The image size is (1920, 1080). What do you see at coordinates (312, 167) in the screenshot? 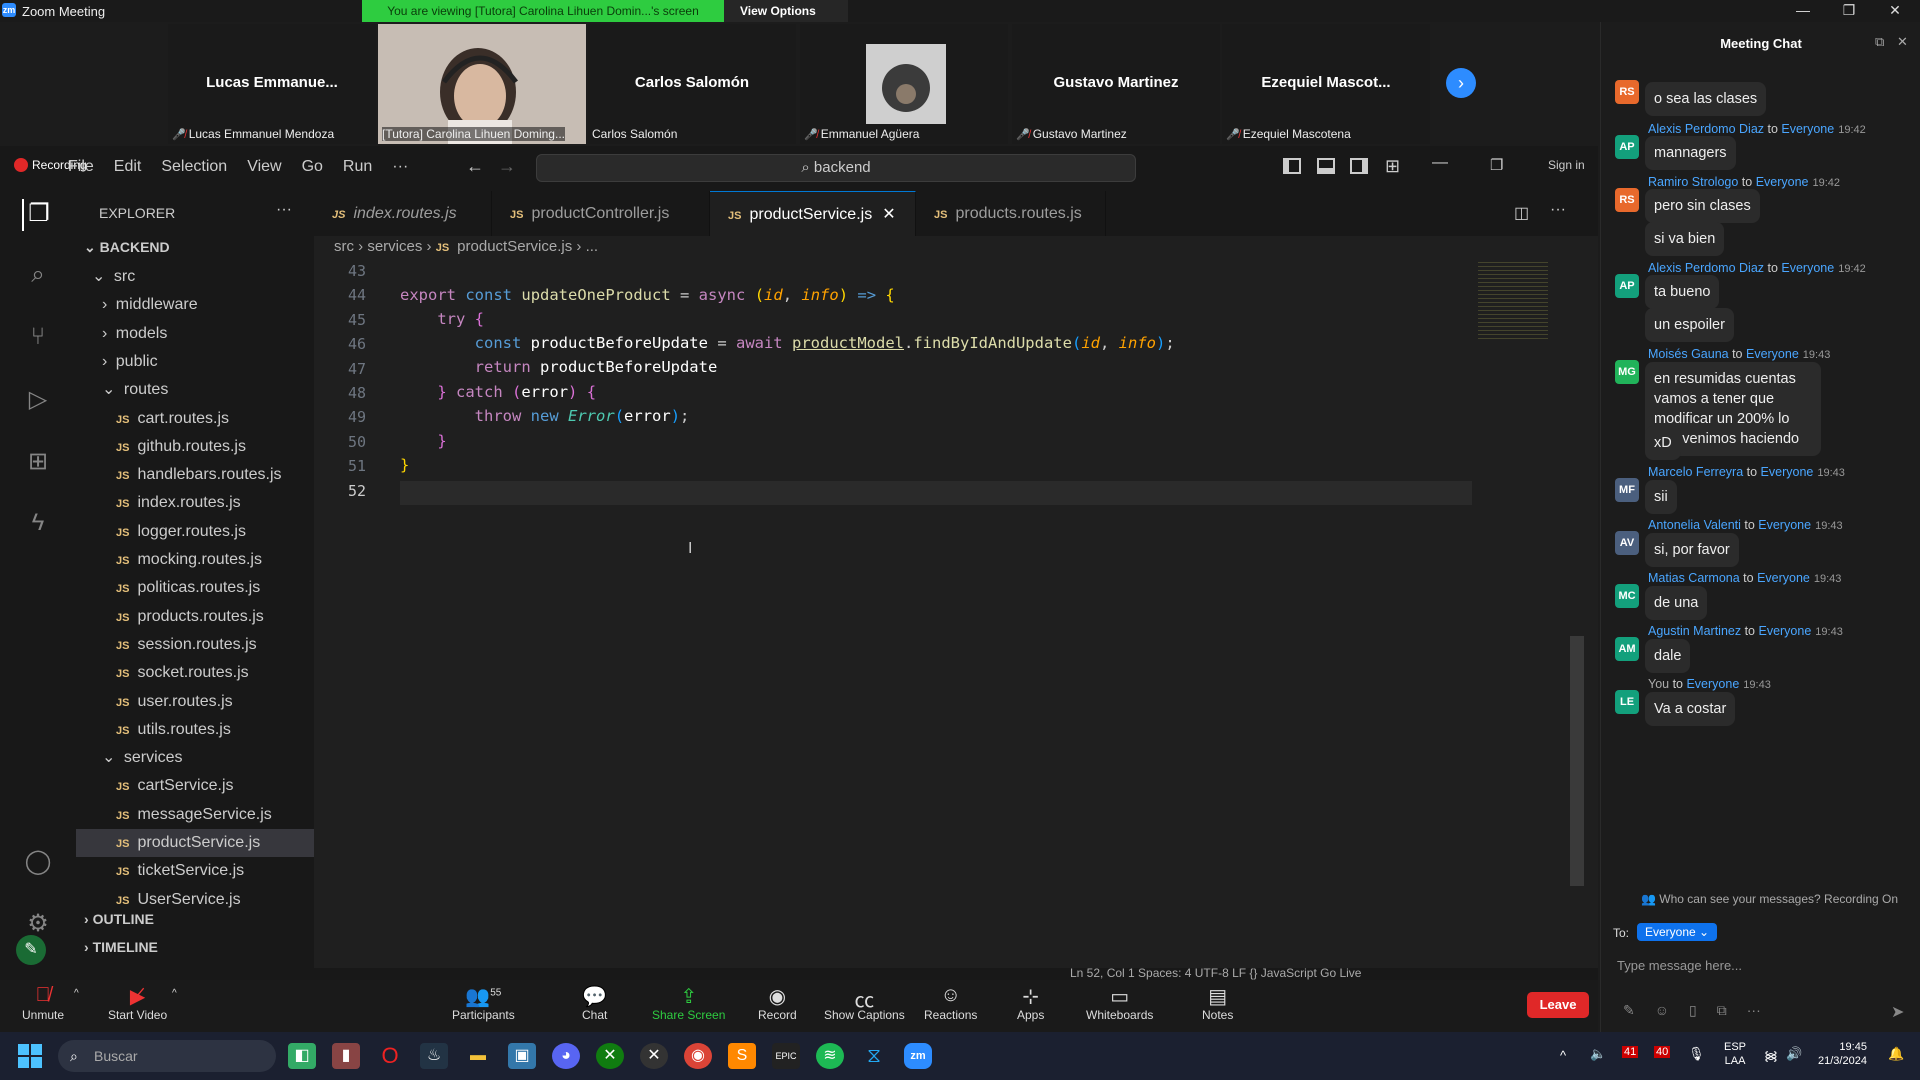
I see `menu-go: Go` at bounding box center [312, 167].